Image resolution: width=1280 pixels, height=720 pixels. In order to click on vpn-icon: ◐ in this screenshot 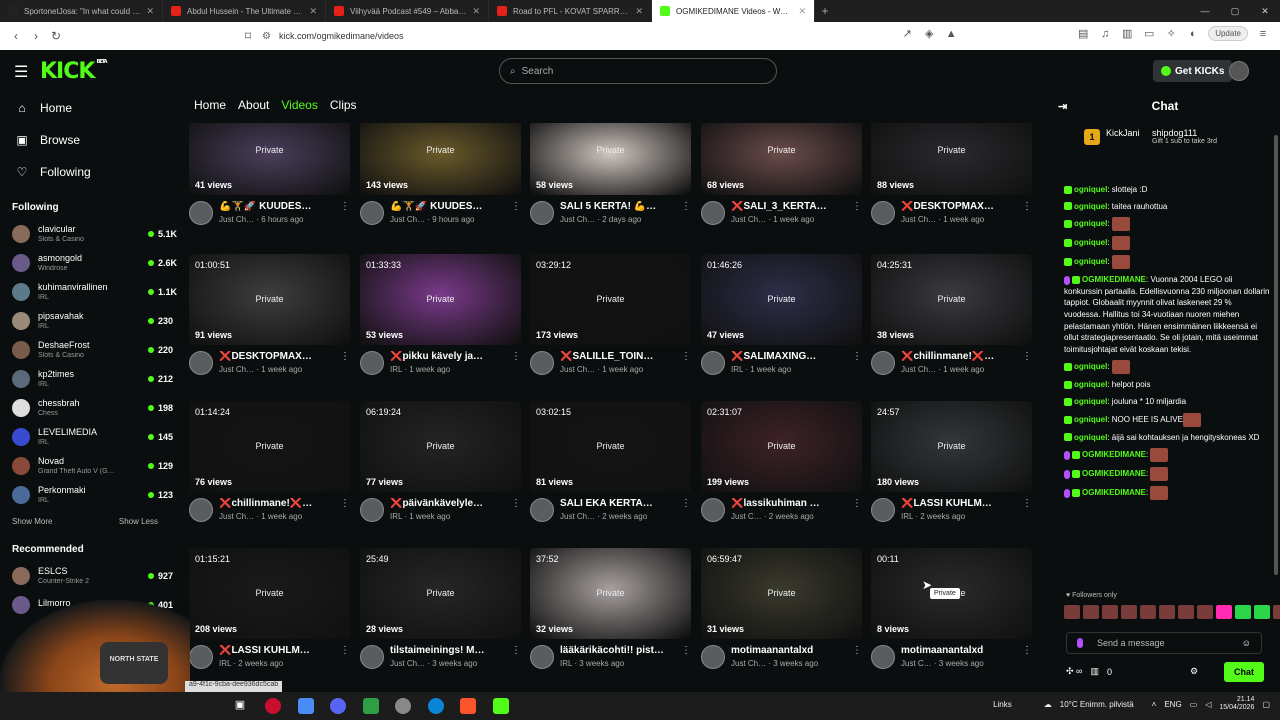, I will do `click(1193, 34)`.